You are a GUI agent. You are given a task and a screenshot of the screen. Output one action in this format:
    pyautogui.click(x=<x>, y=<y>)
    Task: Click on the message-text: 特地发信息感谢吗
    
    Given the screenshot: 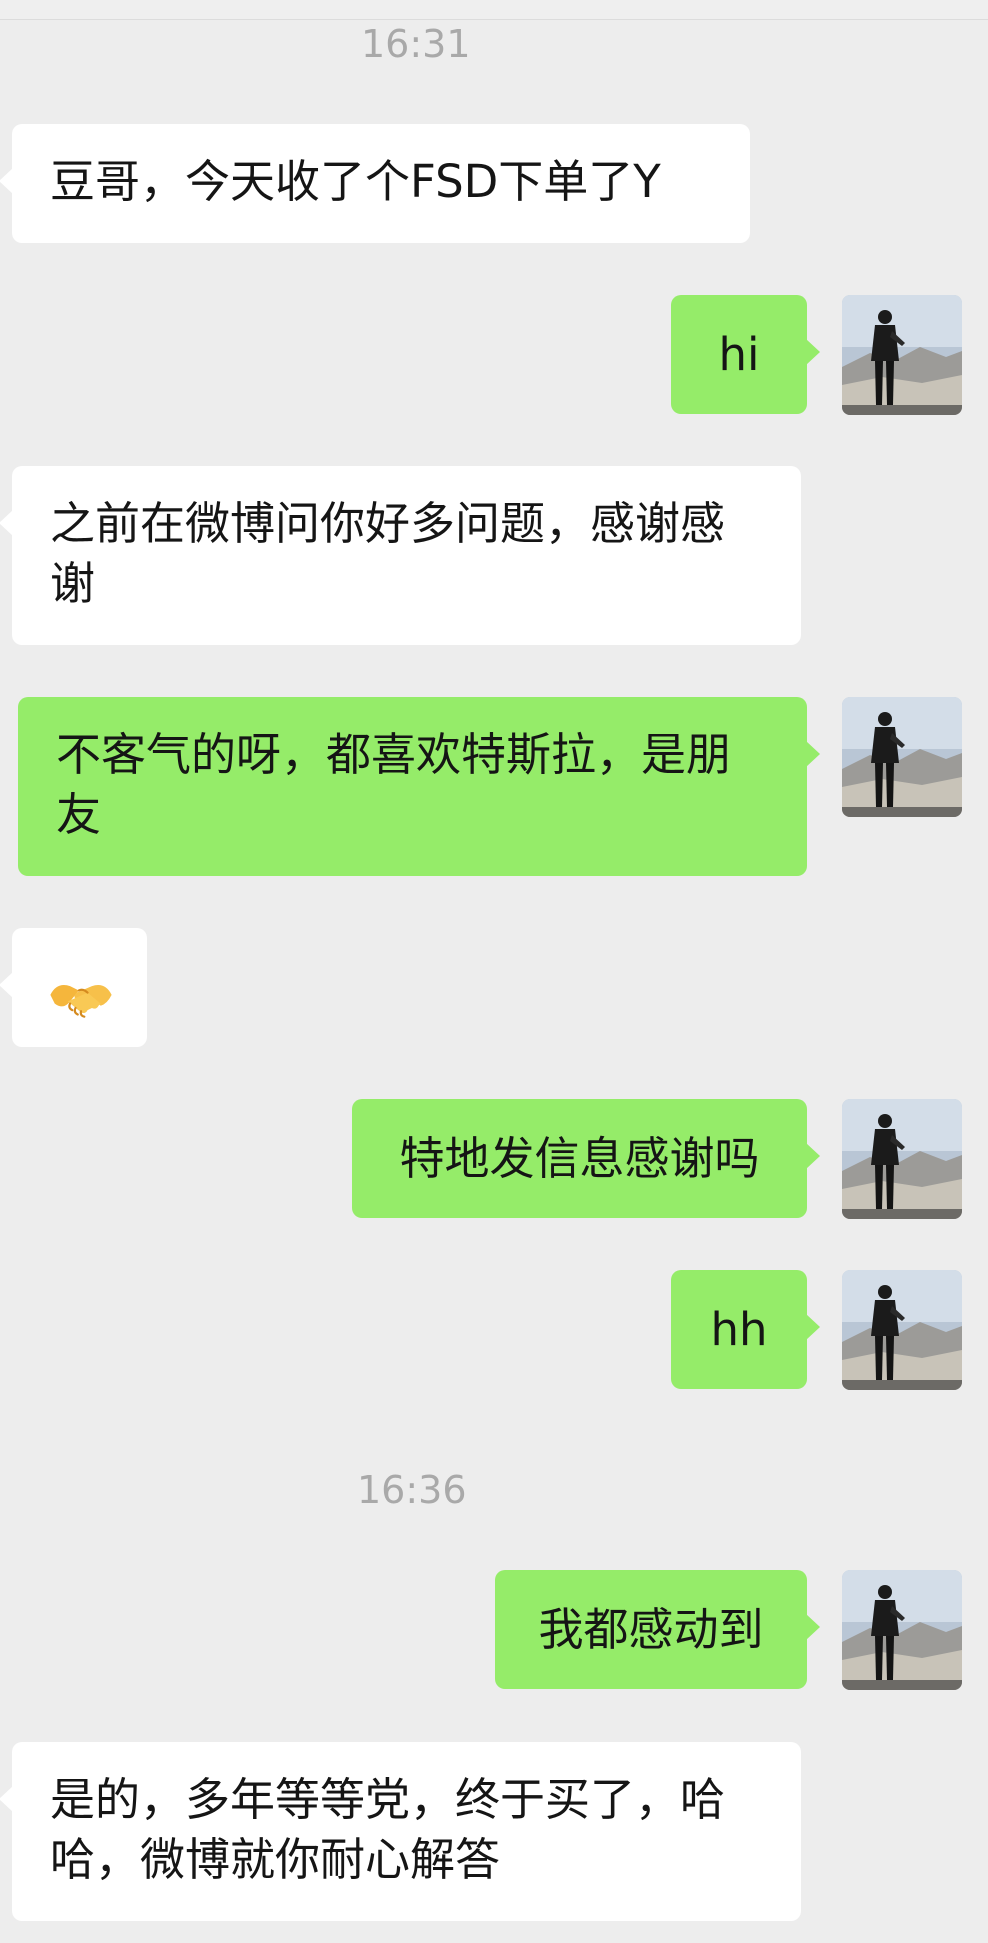 What is the action you would take?
    pyautogui.click(x=579, y=1158)
    